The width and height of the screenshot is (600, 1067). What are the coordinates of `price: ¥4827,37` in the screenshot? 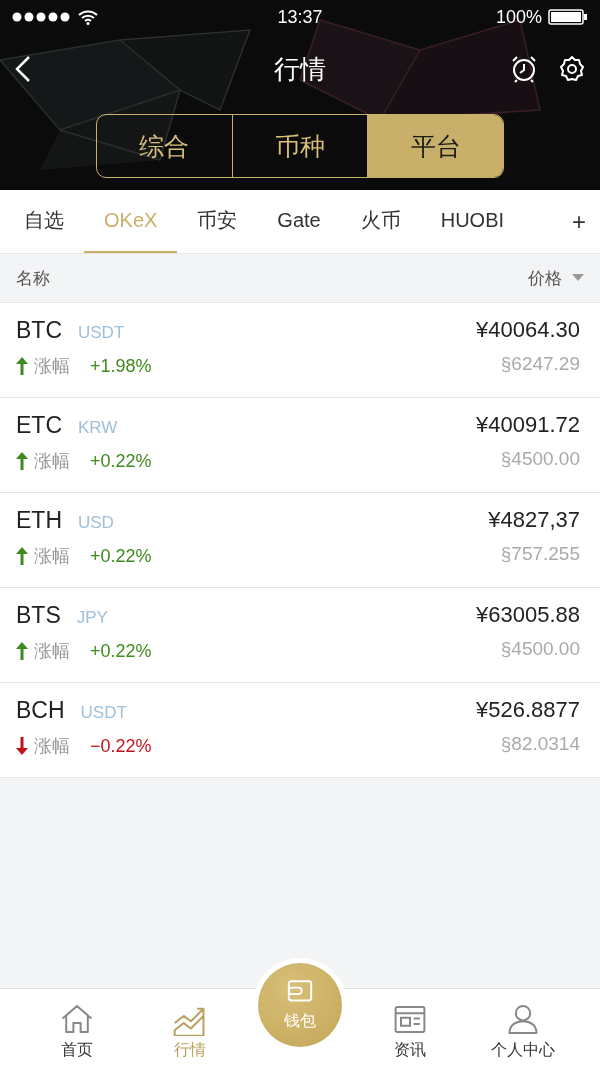 It's located at (534, 520).